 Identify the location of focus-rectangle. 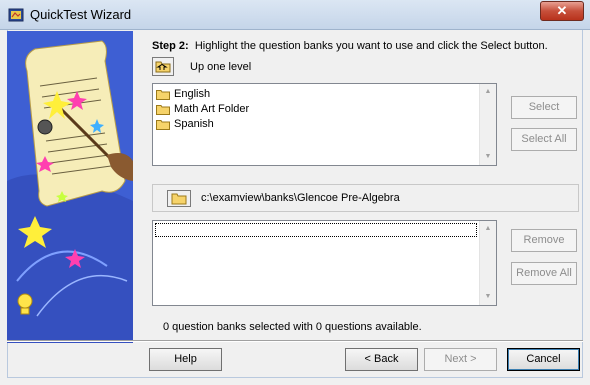
(316, 230).